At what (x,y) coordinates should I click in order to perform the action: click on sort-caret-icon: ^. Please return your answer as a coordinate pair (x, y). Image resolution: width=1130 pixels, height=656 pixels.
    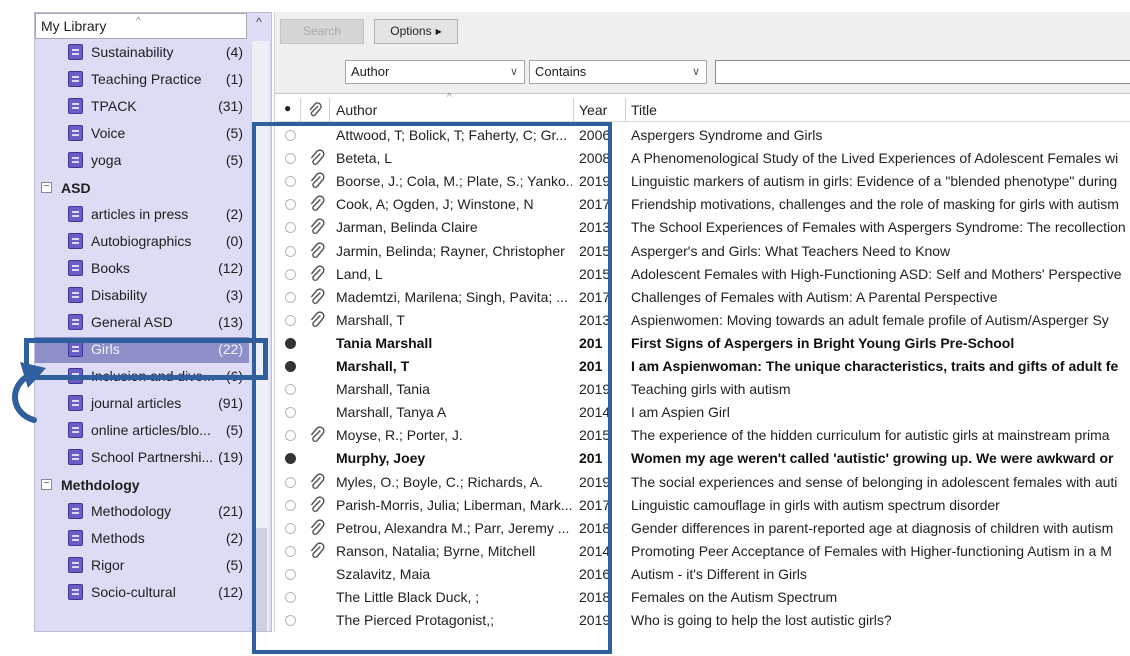
    Looking at the image, I should click on (138, 21).